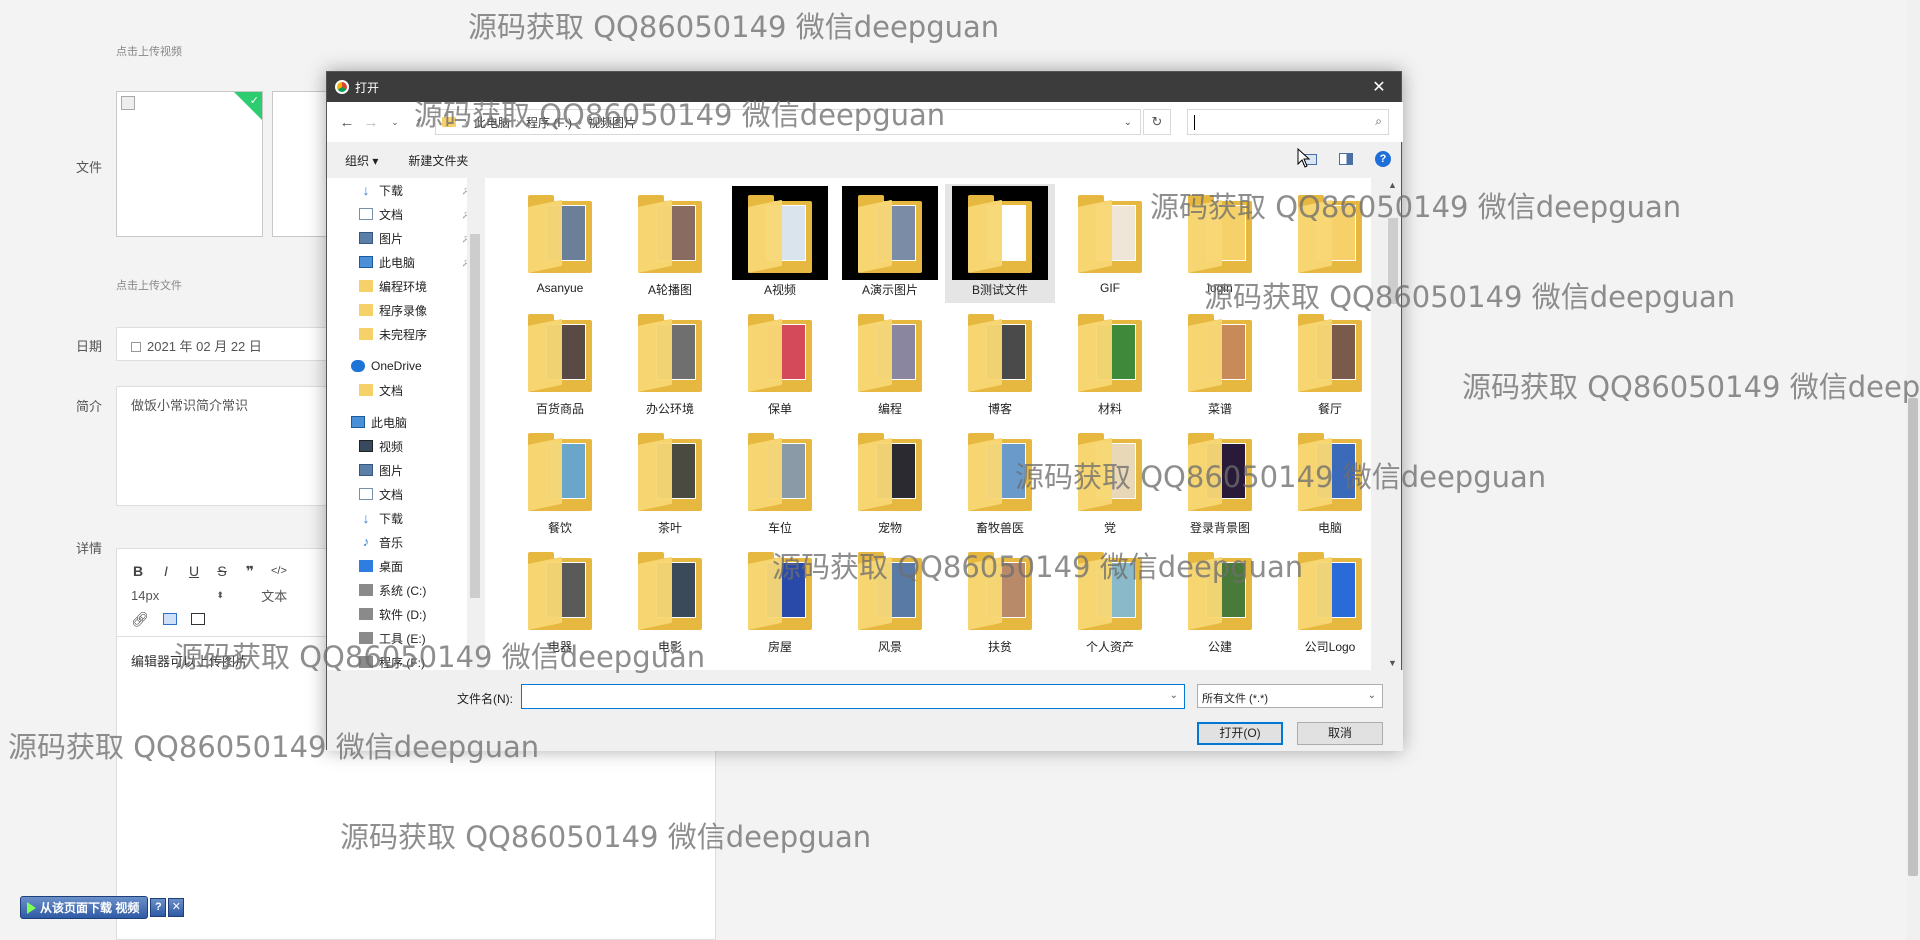  I want to click on folder-item: 办公环境, so click(670, 362).